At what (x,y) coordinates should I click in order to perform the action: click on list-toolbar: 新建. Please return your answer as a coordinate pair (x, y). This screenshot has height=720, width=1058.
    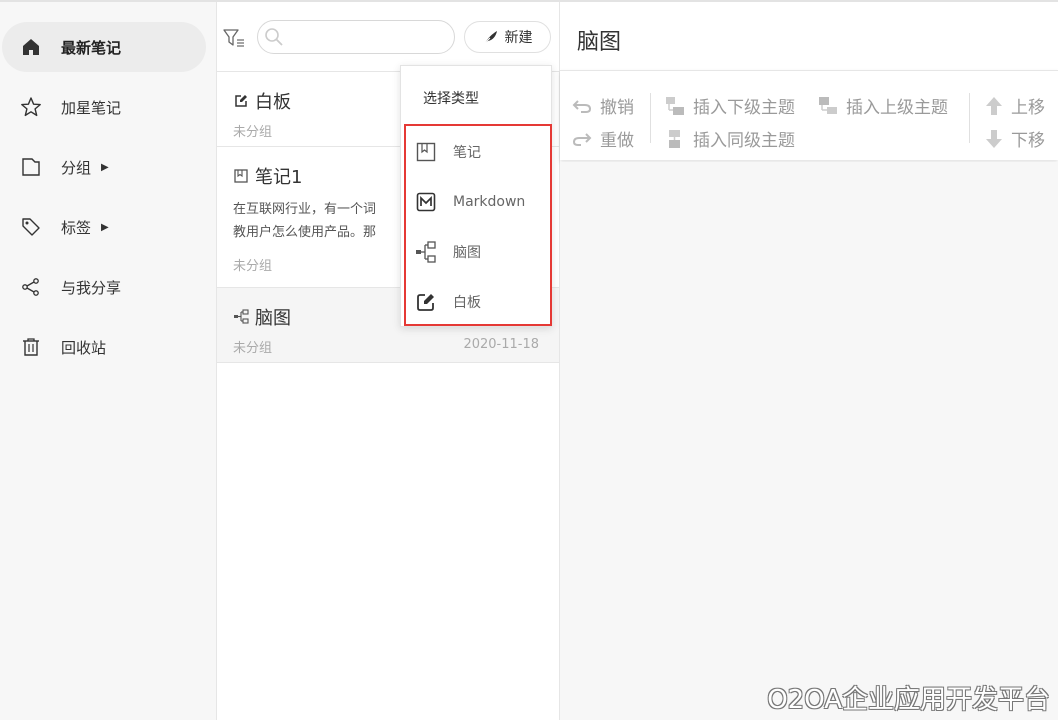
    Looking at the image, I should click on (388, 37).